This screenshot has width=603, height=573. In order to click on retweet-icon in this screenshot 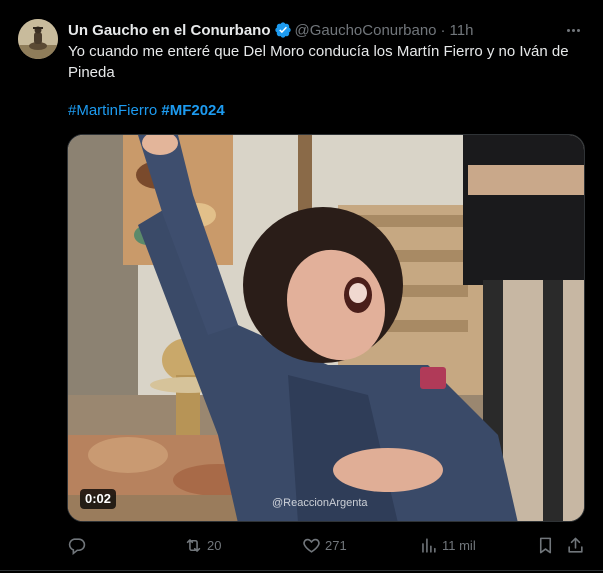, I will do `click(193, 545)`.